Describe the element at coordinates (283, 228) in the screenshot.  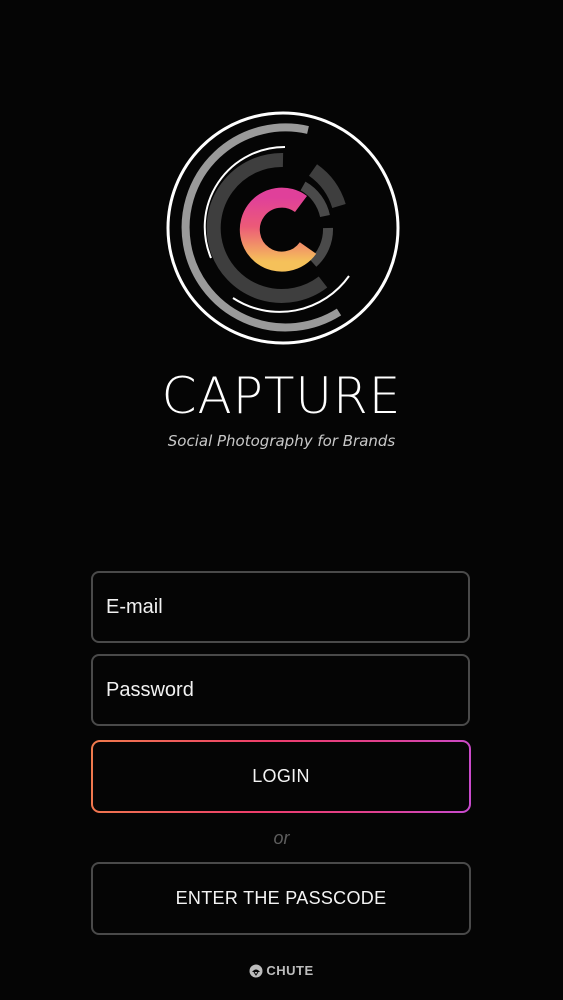
I see `capture-logo-icon` at that location.